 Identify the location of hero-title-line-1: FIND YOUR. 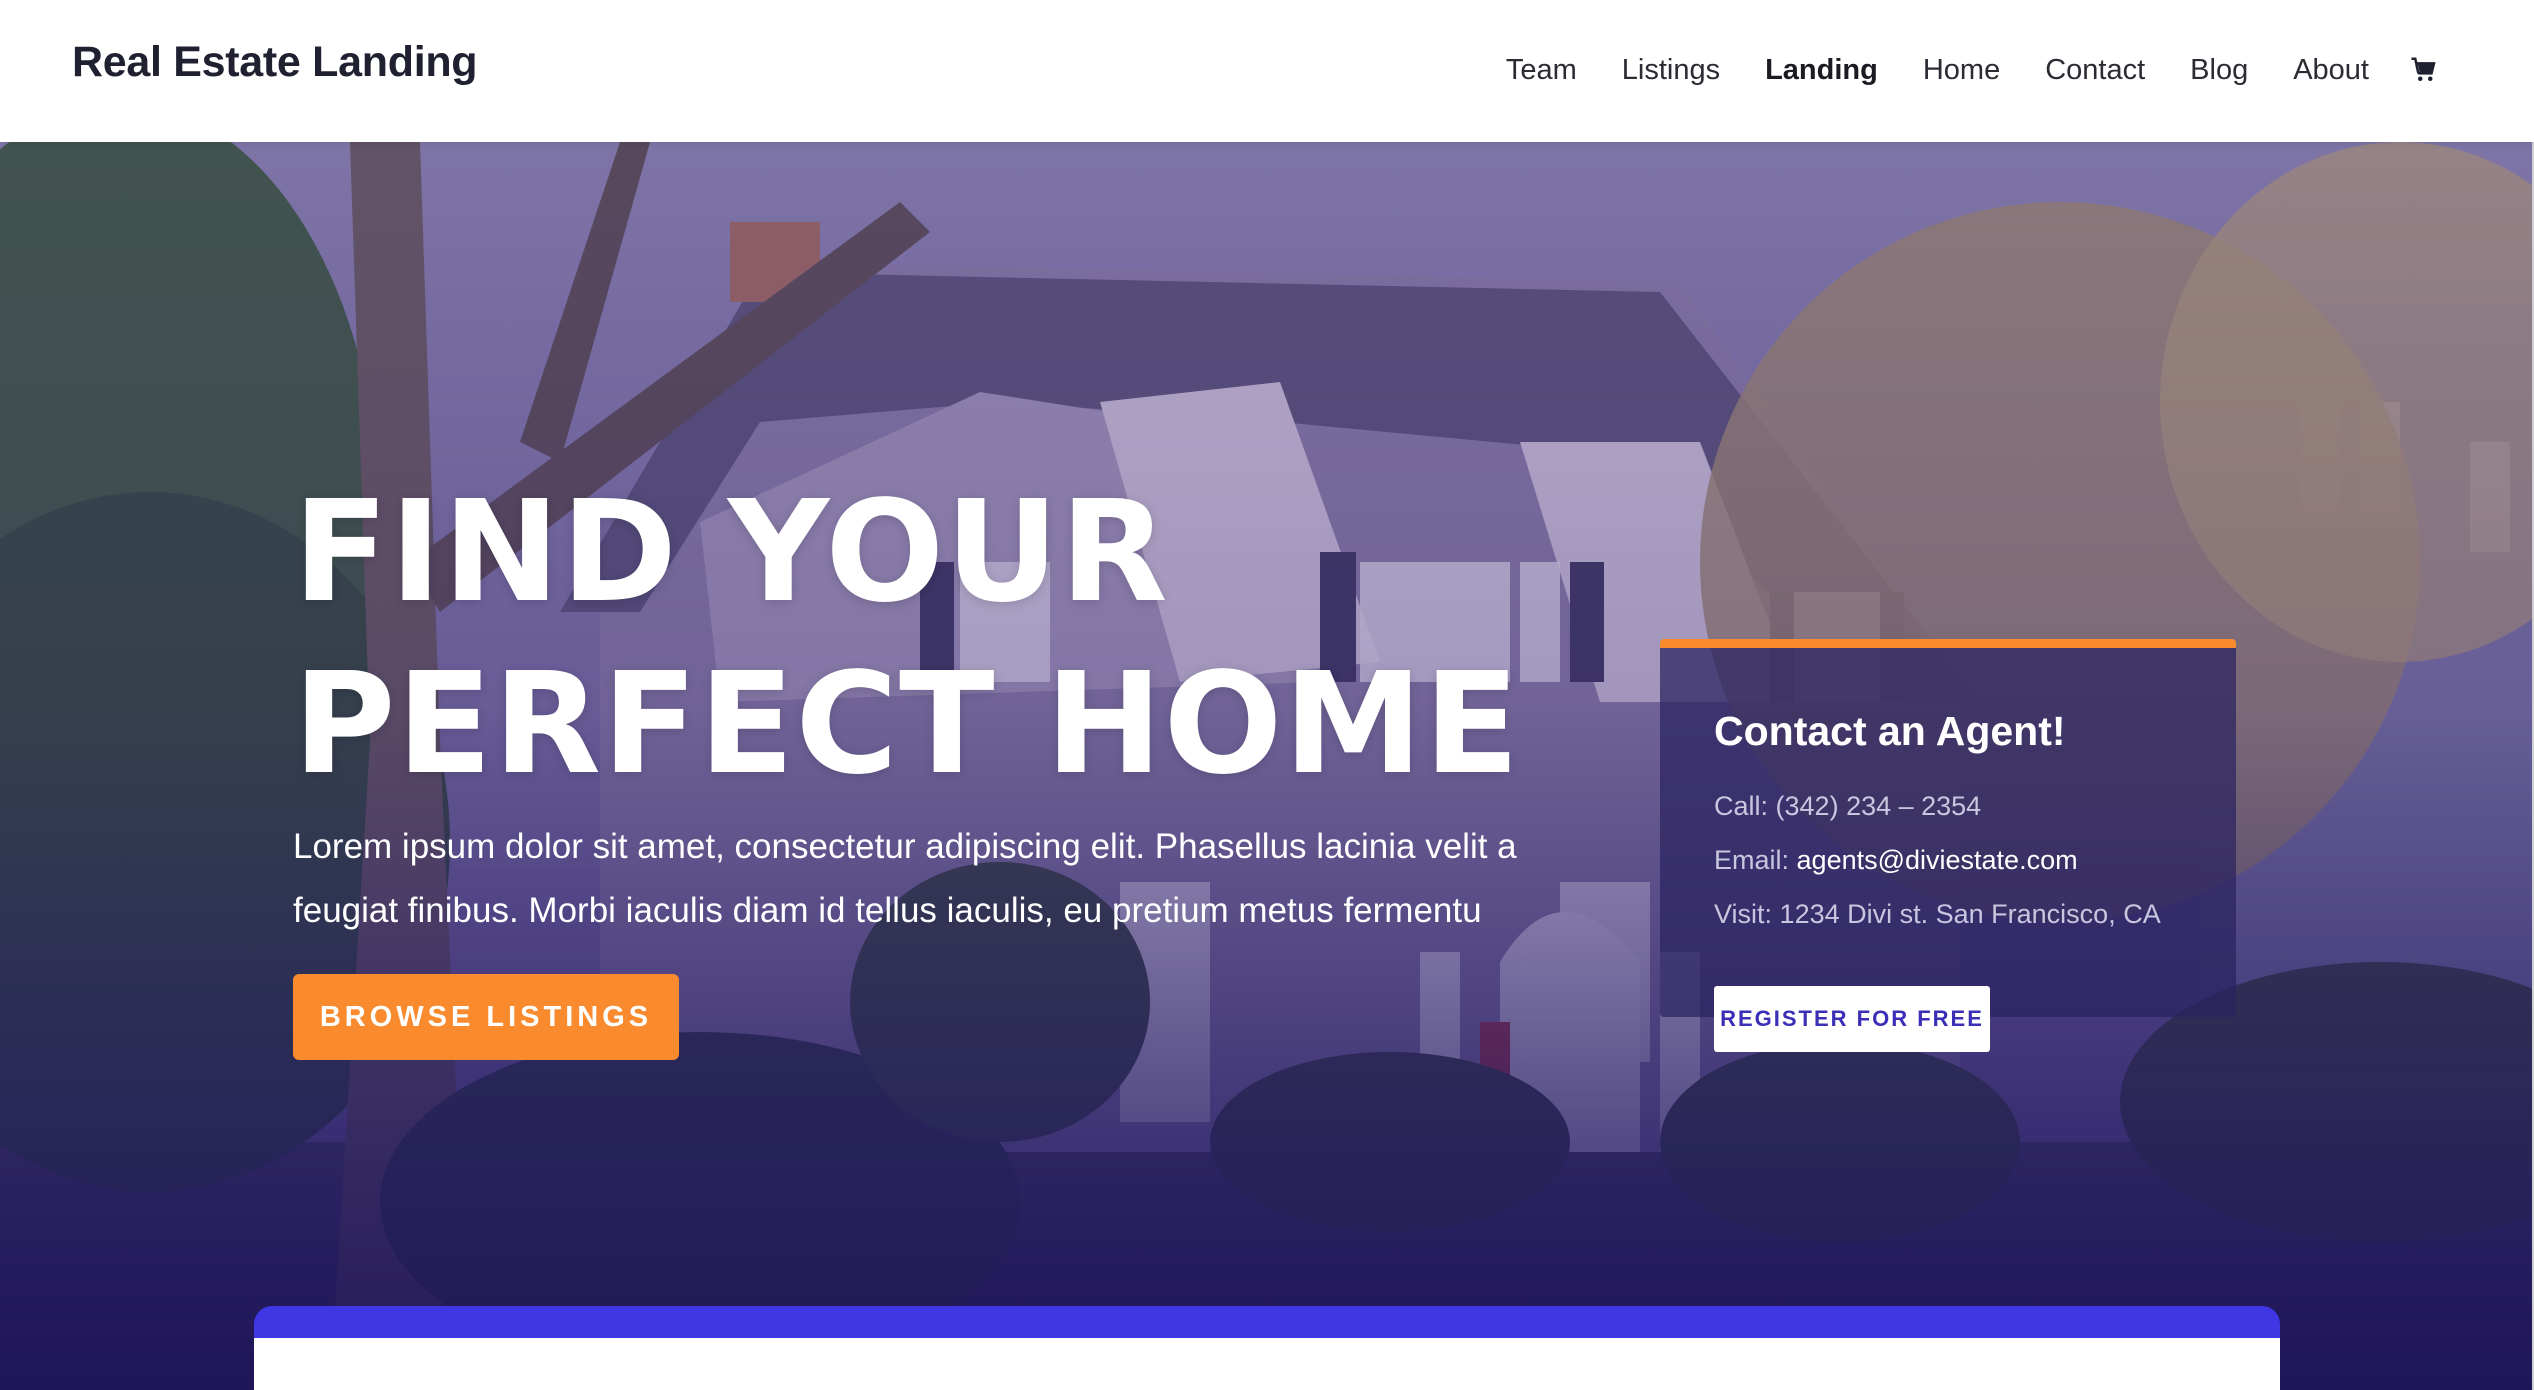
(731, 552).